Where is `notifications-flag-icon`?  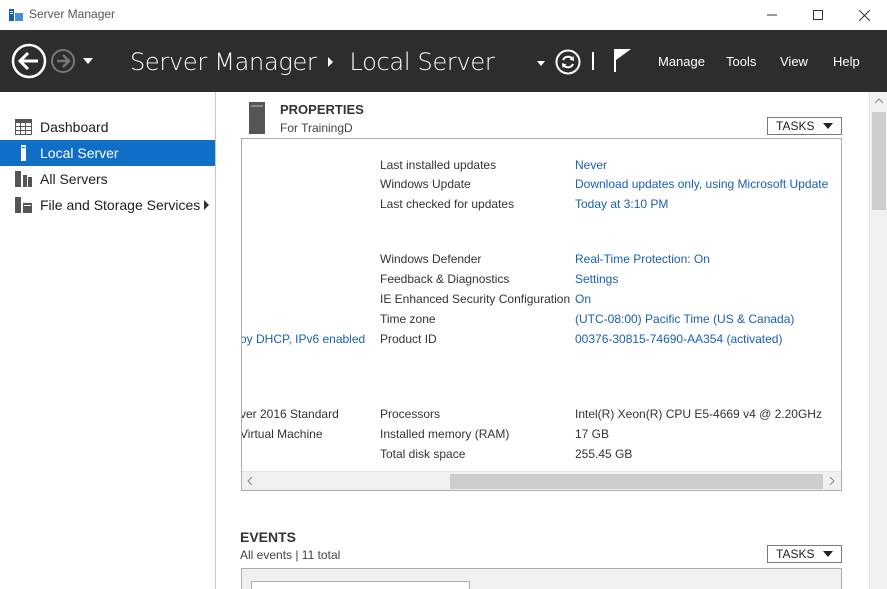
notifications-flag-icon is located at coordinates (623, 60).